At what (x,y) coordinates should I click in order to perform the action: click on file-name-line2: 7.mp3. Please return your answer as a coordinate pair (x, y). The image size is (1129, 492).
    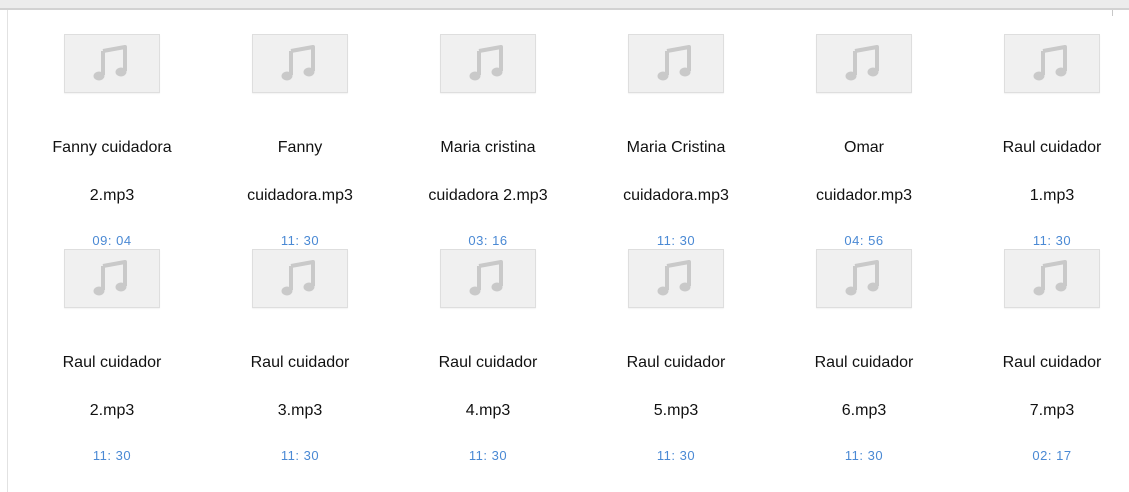
    Looking at the image, I should click on (1052, 410).